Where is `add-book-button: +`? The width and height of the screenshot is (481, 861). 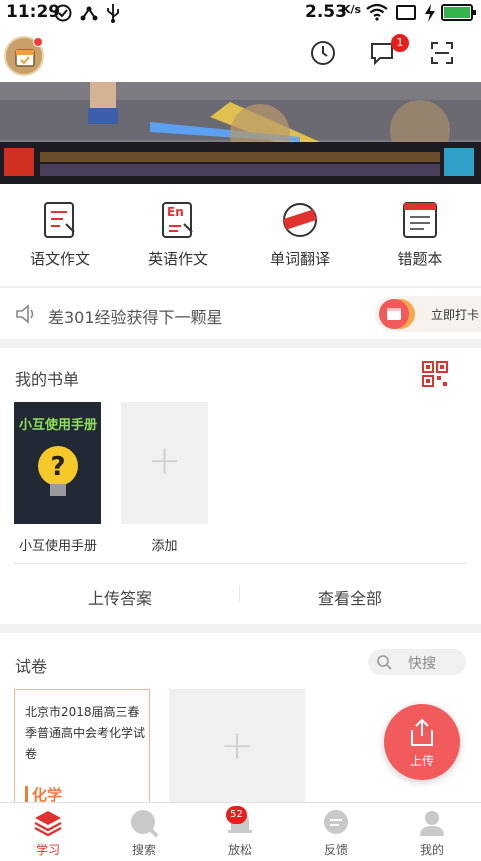
add-book-button: + is located at coordinates (164, 463).